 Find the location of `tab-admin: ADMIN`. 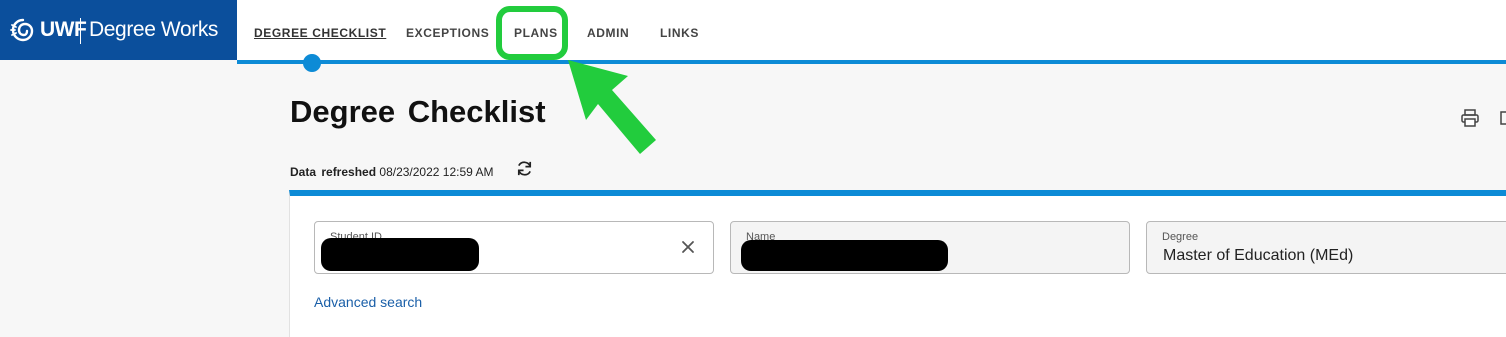

tab-admin: ADMIN is located at coordinates (608, 33).